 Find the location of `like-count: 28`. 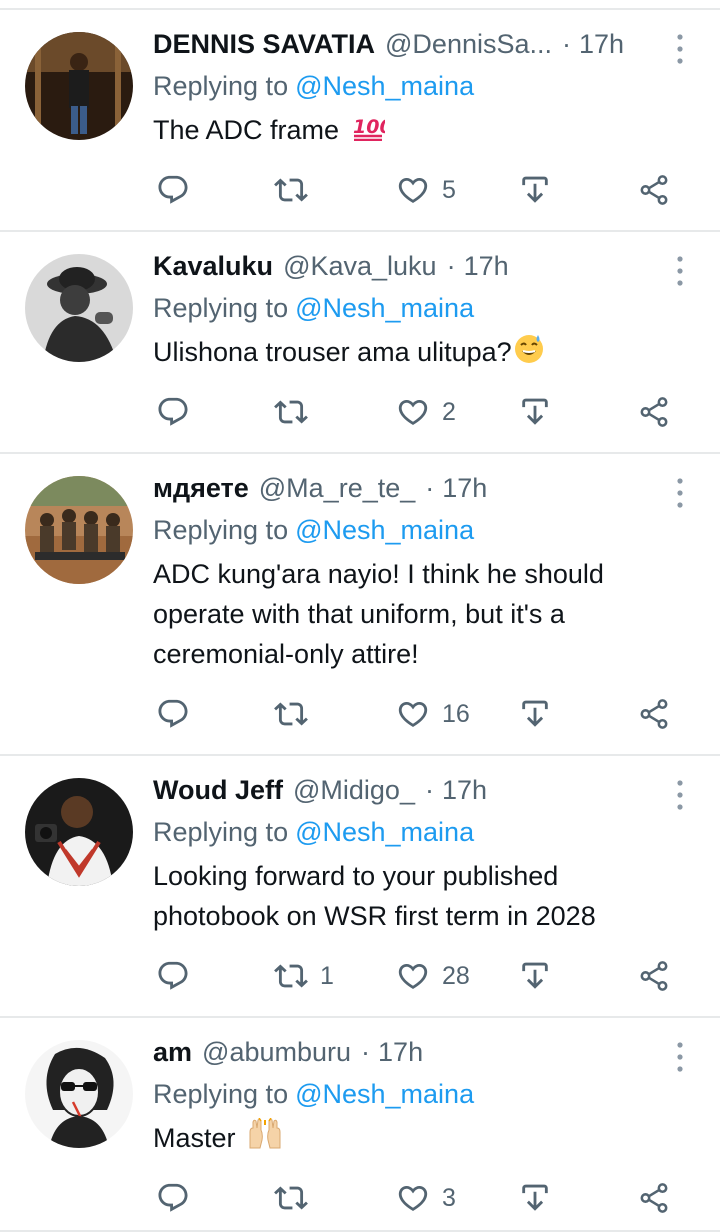

like-count: 28 is located at coordinates (456, 976).